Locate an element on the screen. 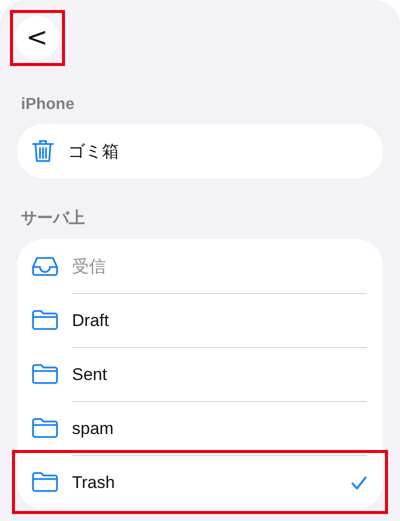 The image size is (400, 521). trash-icon is located at coordinates (43, 151).